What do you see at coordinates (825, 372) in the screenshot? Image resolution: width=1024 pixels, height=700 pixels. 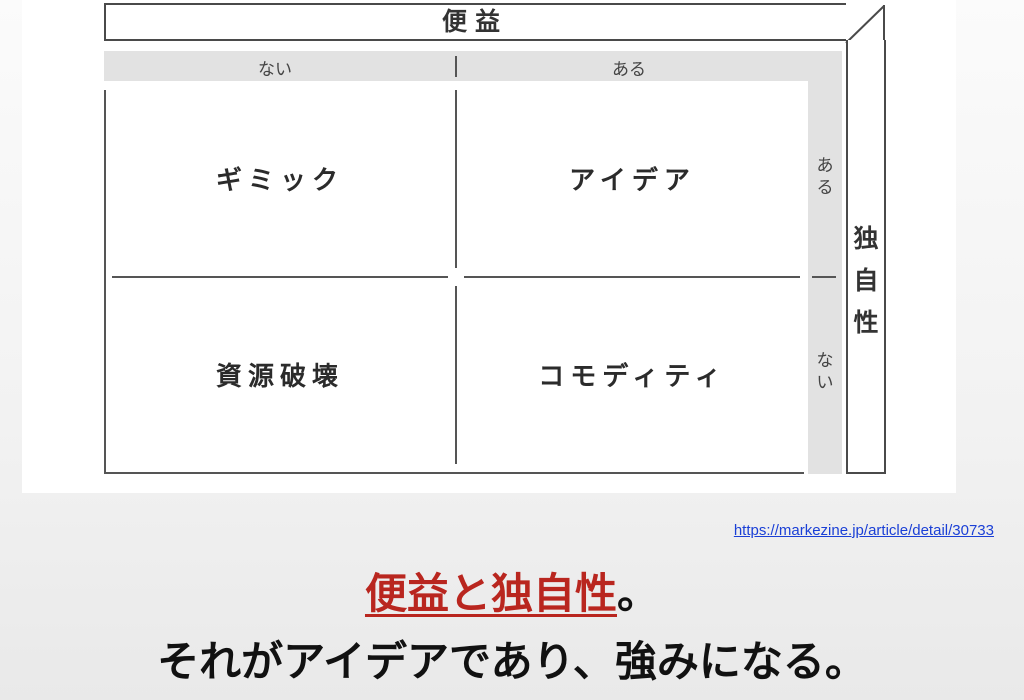 I see `uniqueness-none-label: な い` at bounding box center [825, 372].